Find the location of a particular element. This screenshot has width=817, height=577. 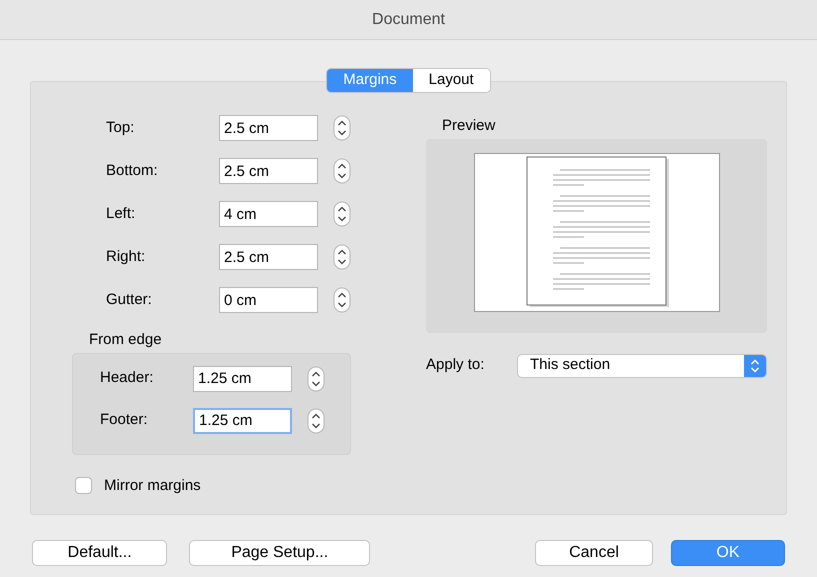

checkbox-label: Mirror margins is located at coordinates (152, 486).